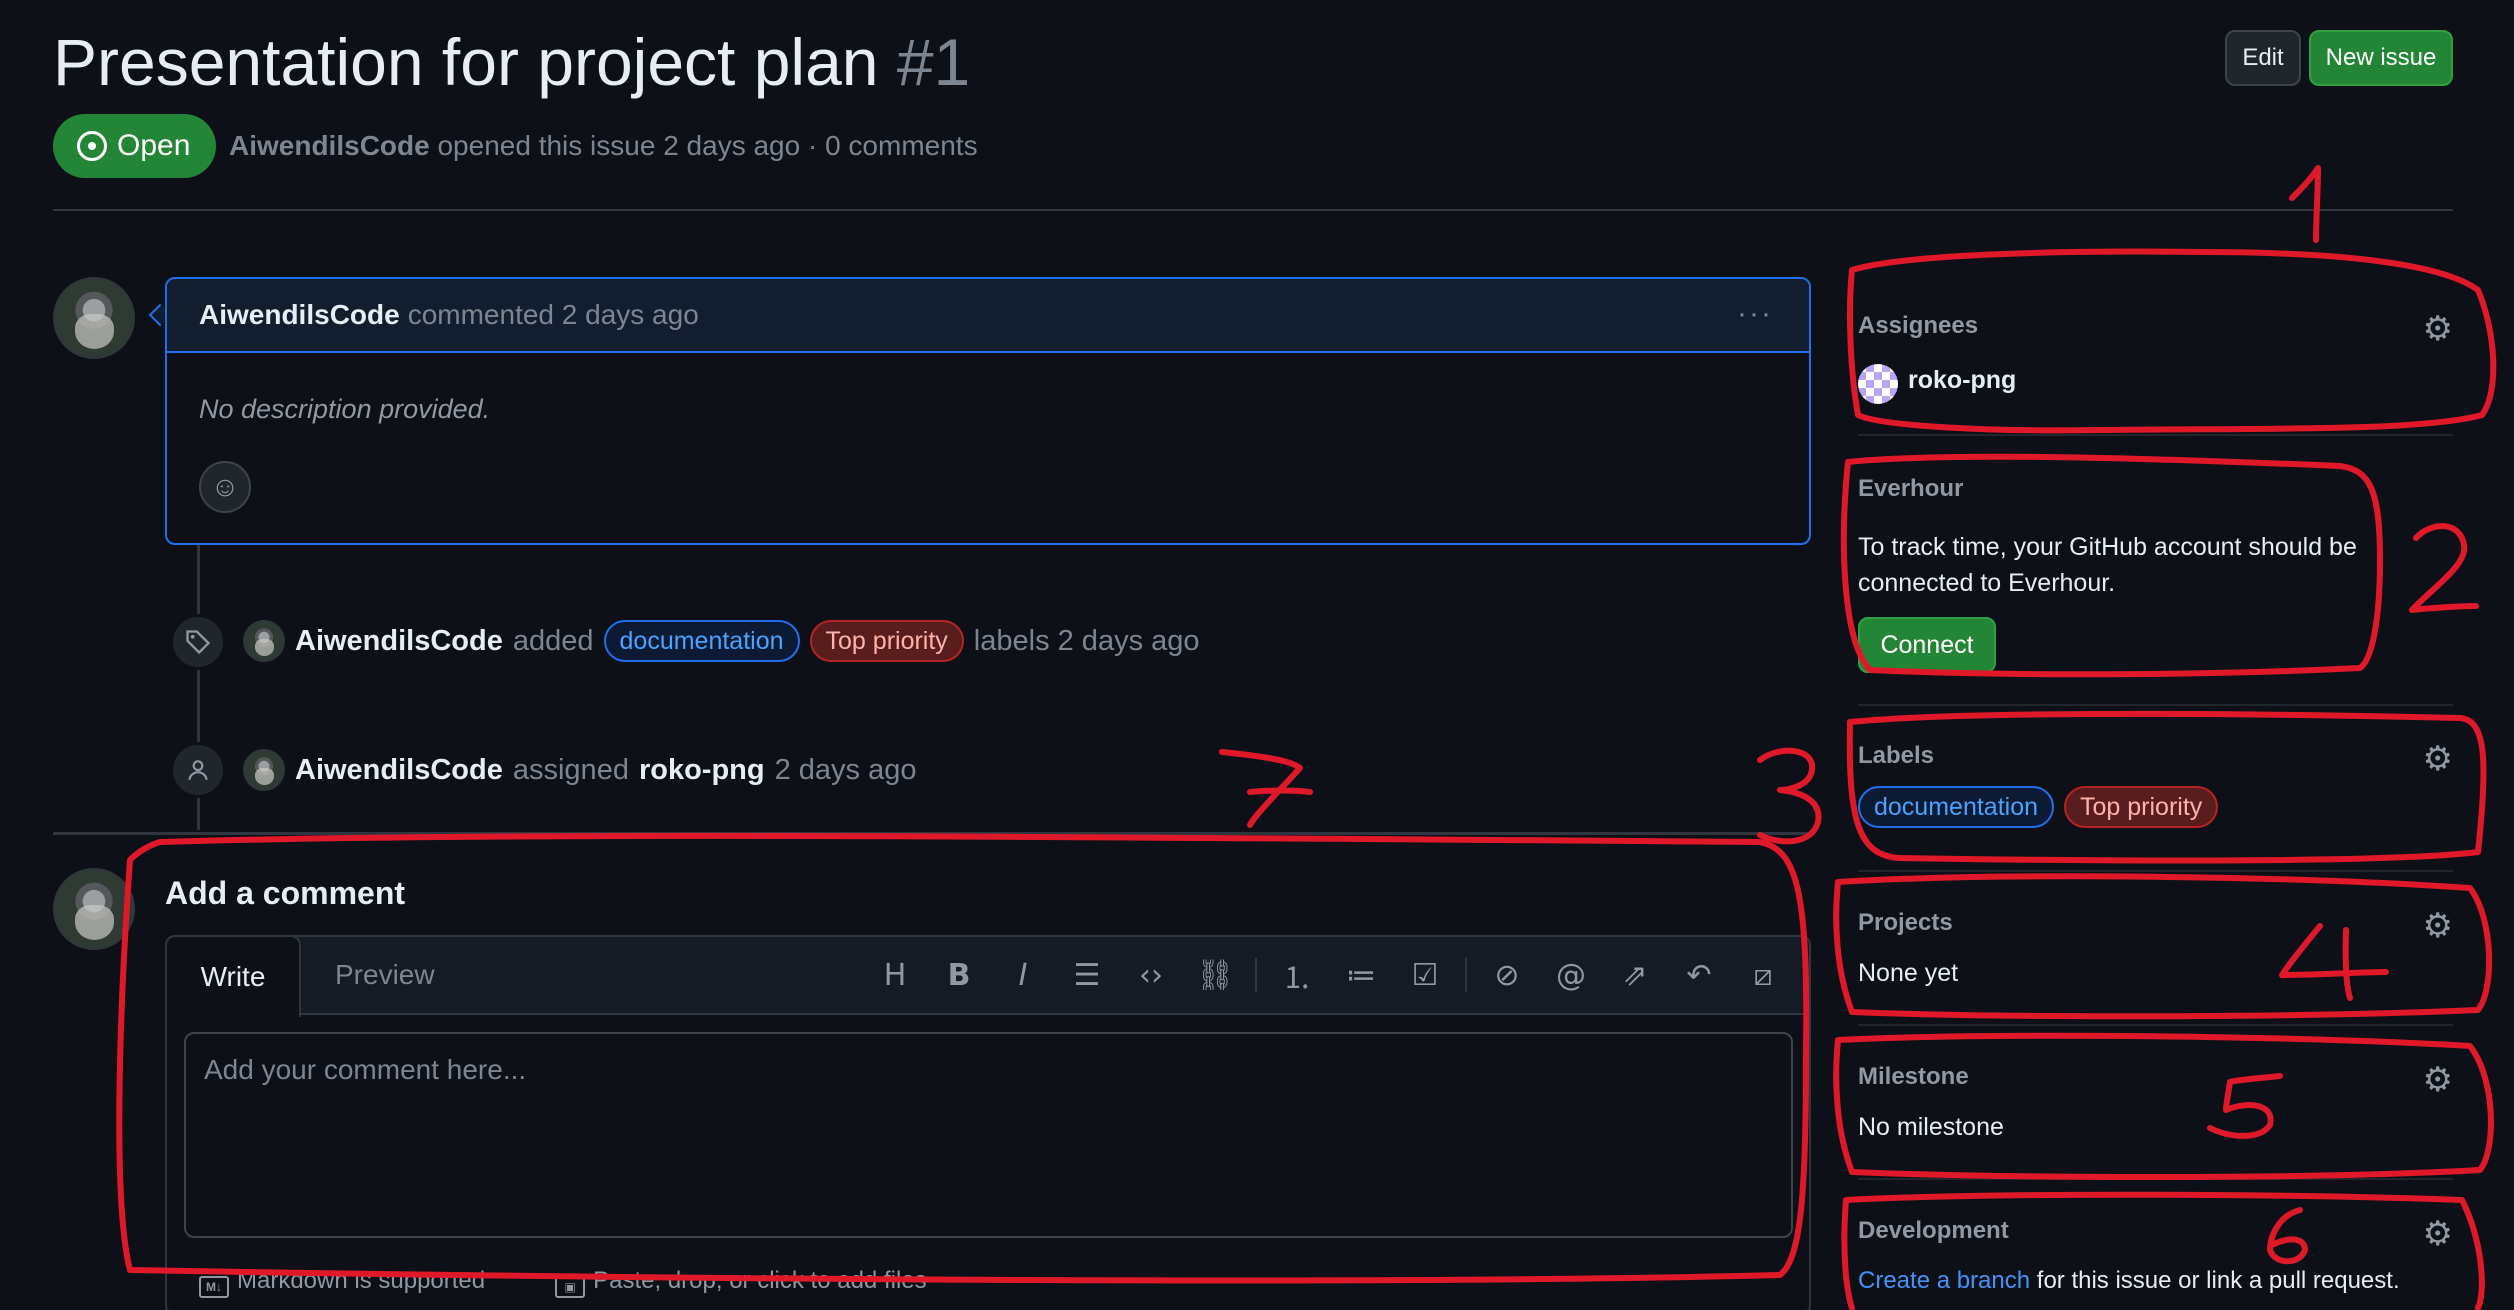  What do you see at coordinates (285, 893) in the screenshot?
I see `add-comment-title: Add a comment` at bounding box center [285, 893].